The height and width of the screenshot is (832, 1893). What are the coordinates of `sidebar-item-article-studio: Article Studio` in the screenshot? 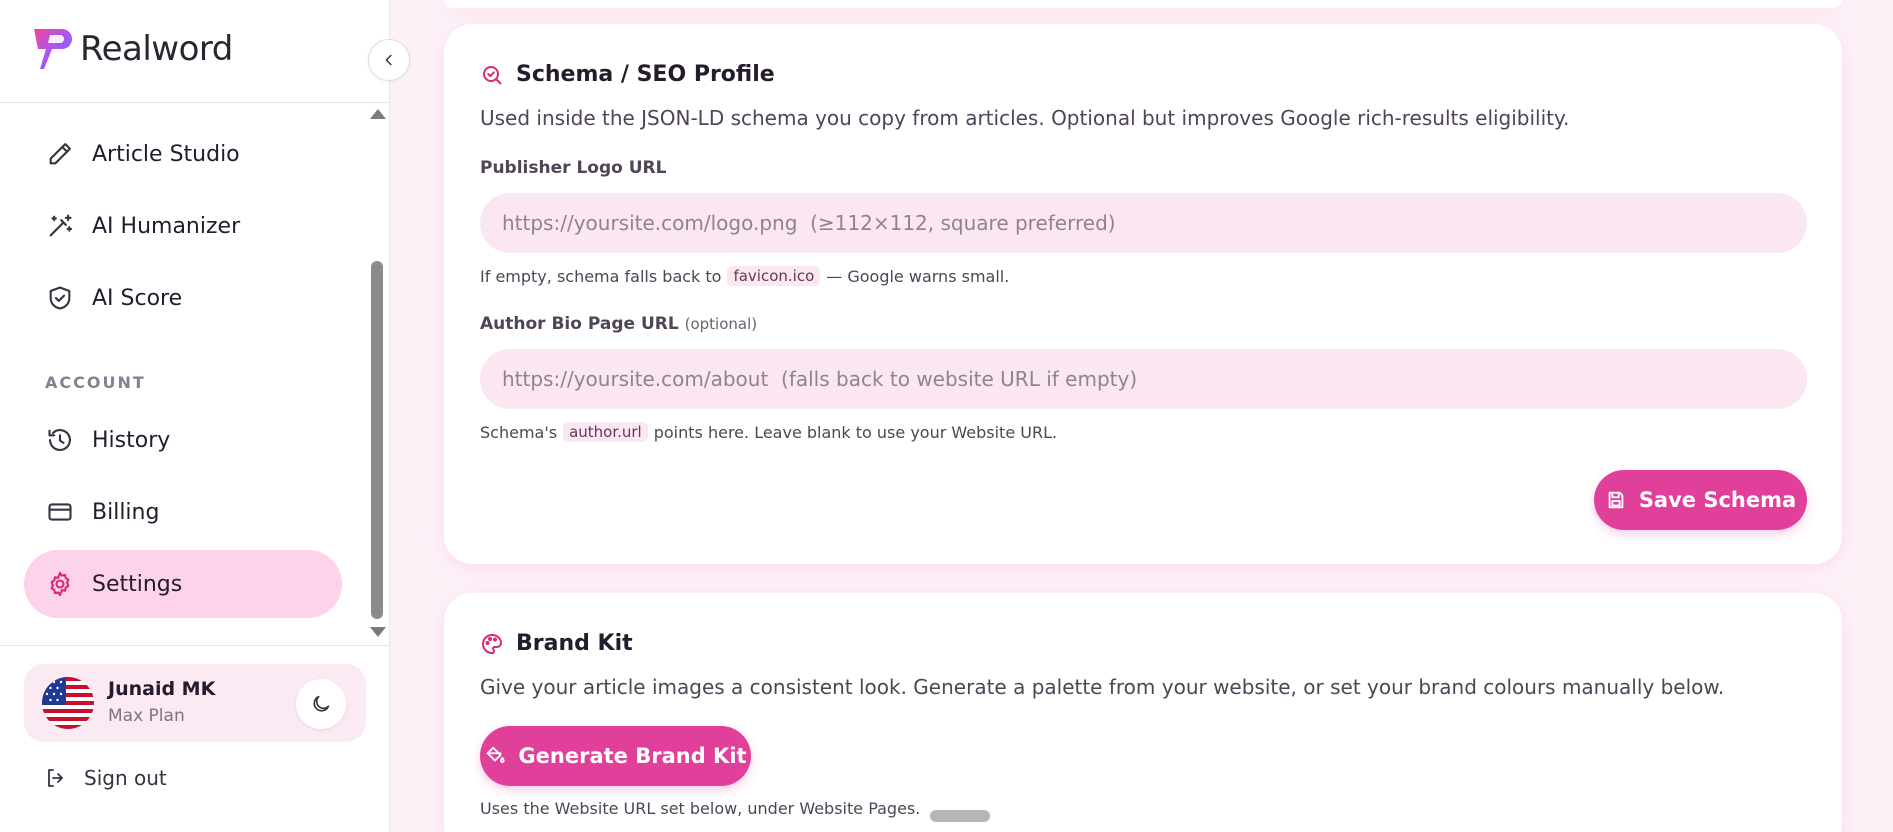 It's located at (183, 154).